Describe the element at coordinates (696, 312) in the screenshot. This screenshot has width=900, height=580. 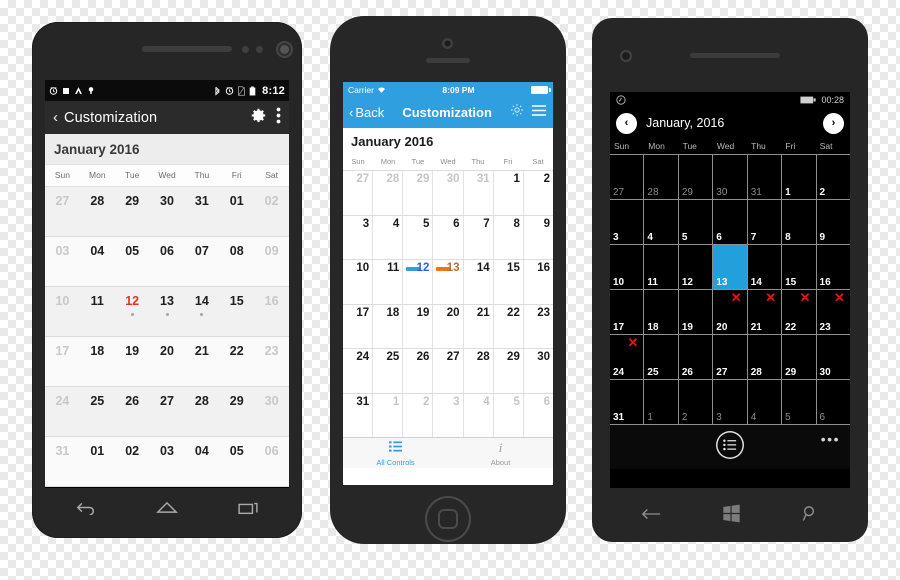
I see `calendar-day-cell: 19` at that location.